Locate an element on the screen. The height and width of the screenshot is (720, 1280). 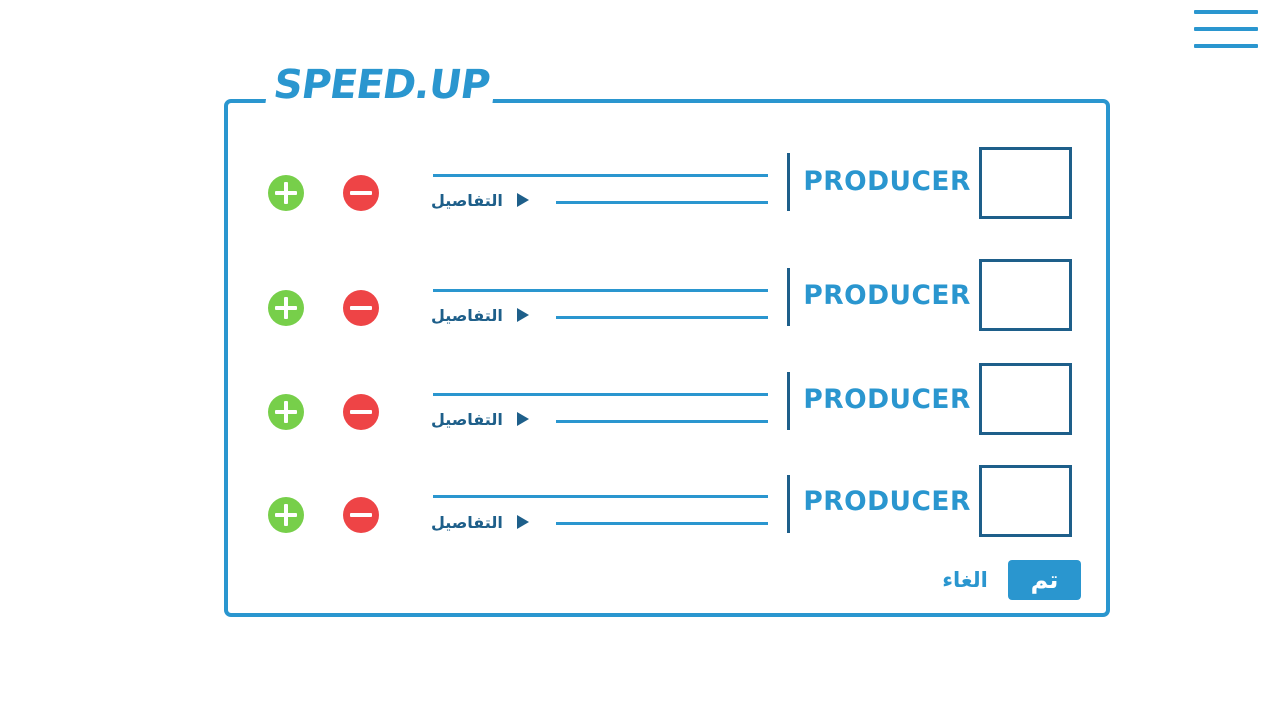
hamburger-menu-icon is located at coordinates (1226, 30).